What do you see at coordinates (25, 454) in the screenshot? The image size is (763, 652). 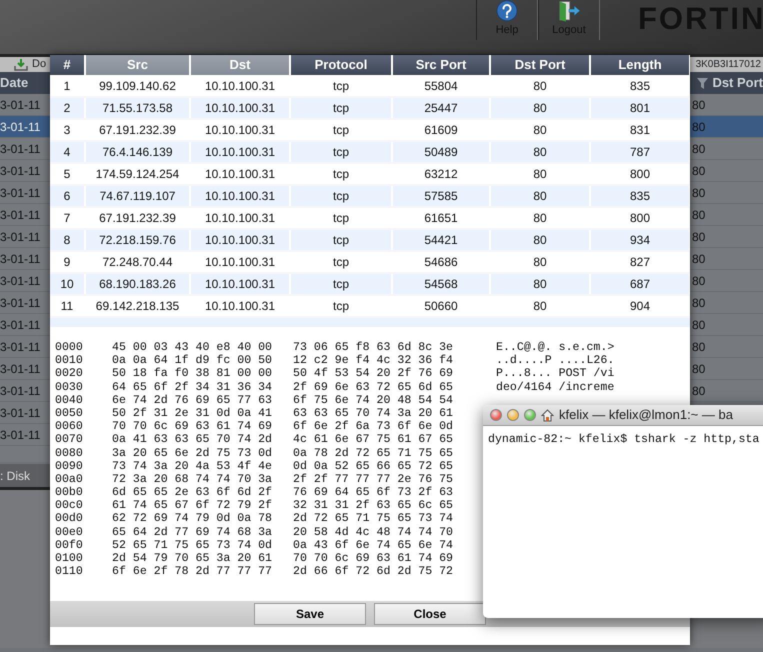 I see `table-row` at bounding box center [25, 454].